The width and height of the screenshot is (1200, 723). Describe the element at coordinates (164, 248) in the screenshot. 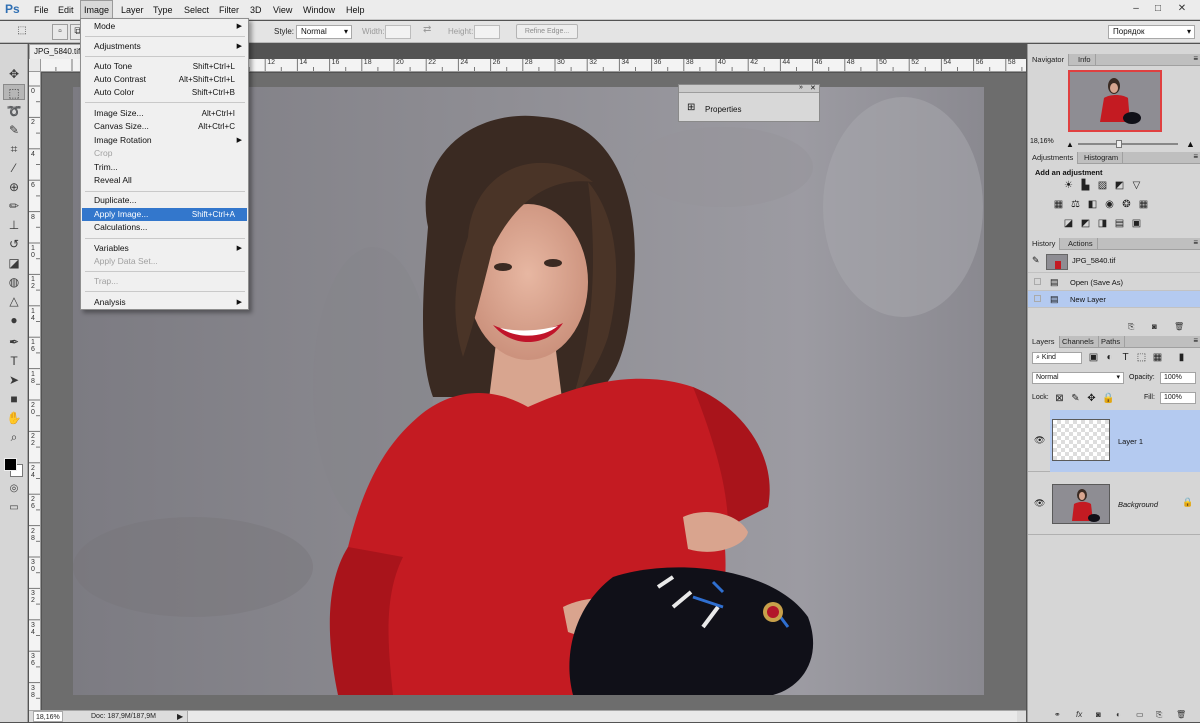

I see `menu-item-variables: Variables ▶` at that location.